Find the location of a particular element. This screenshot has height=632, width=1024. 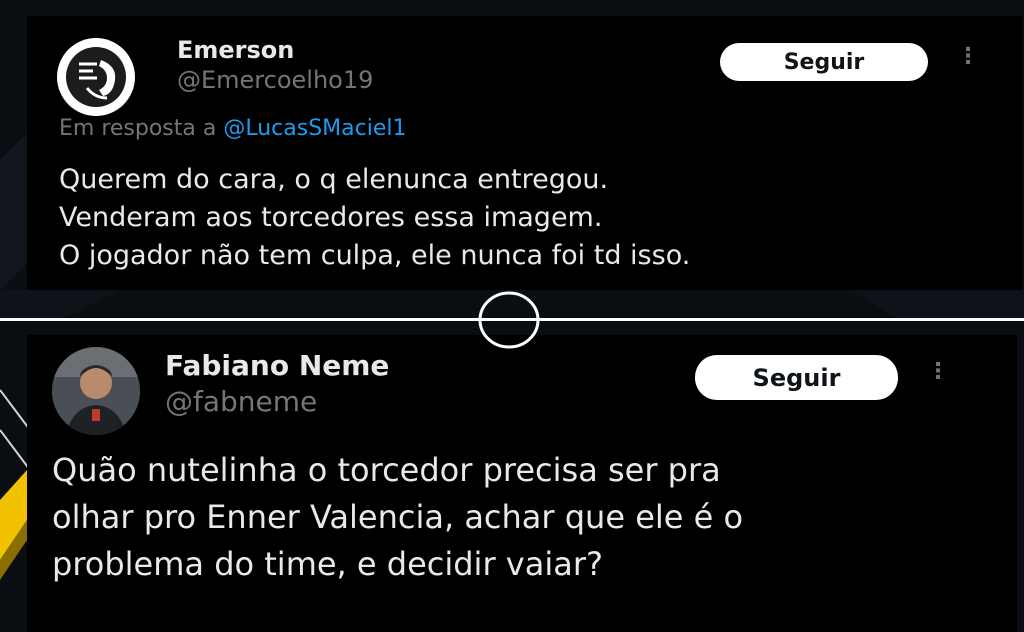

author-handle: @Emercoelho19 is located at coordinates (275, 80).